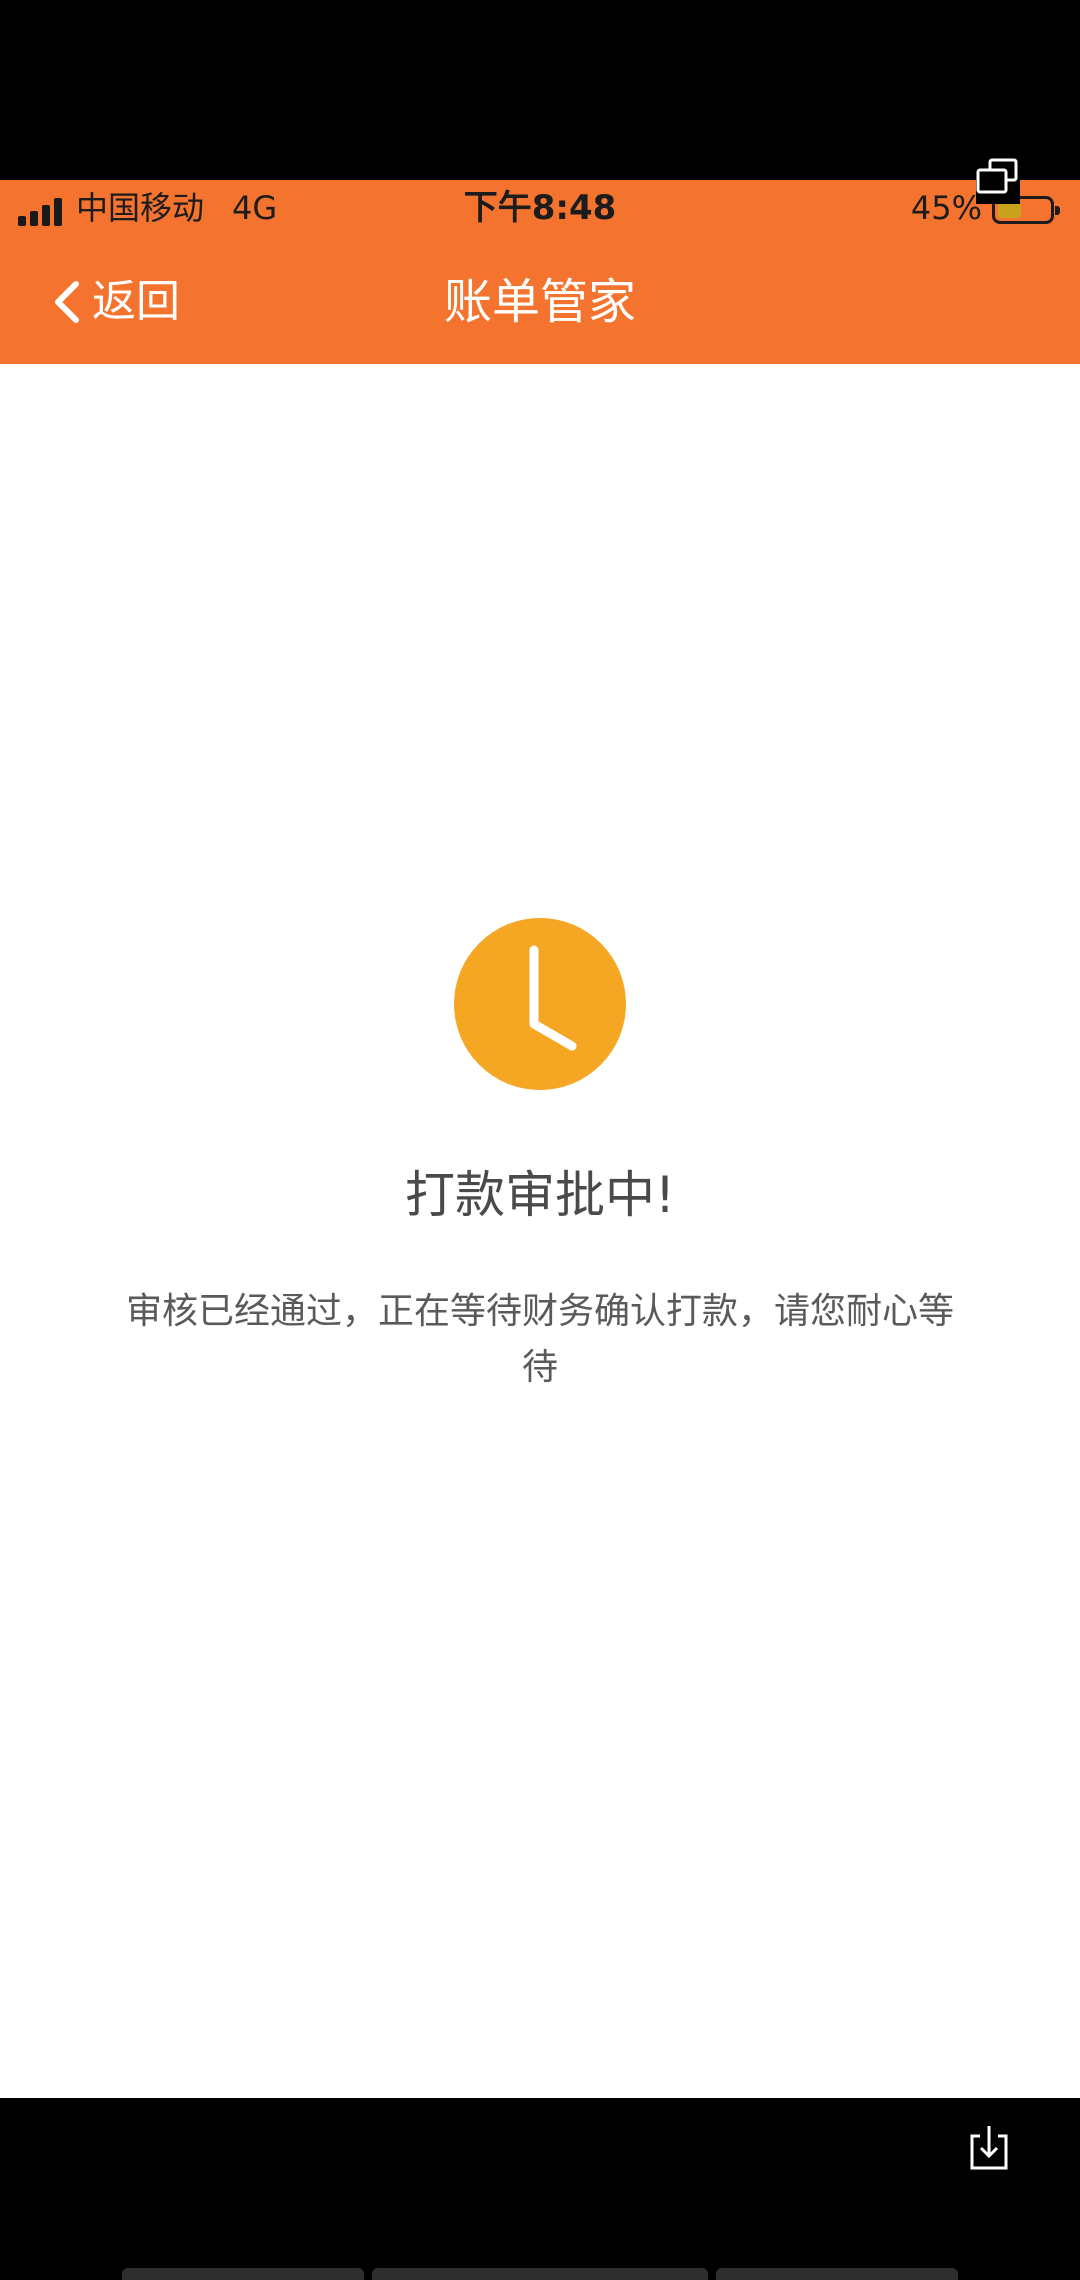 The image size is (1080, 2280). I want to click on window-stack-icon, so click(998, 182).